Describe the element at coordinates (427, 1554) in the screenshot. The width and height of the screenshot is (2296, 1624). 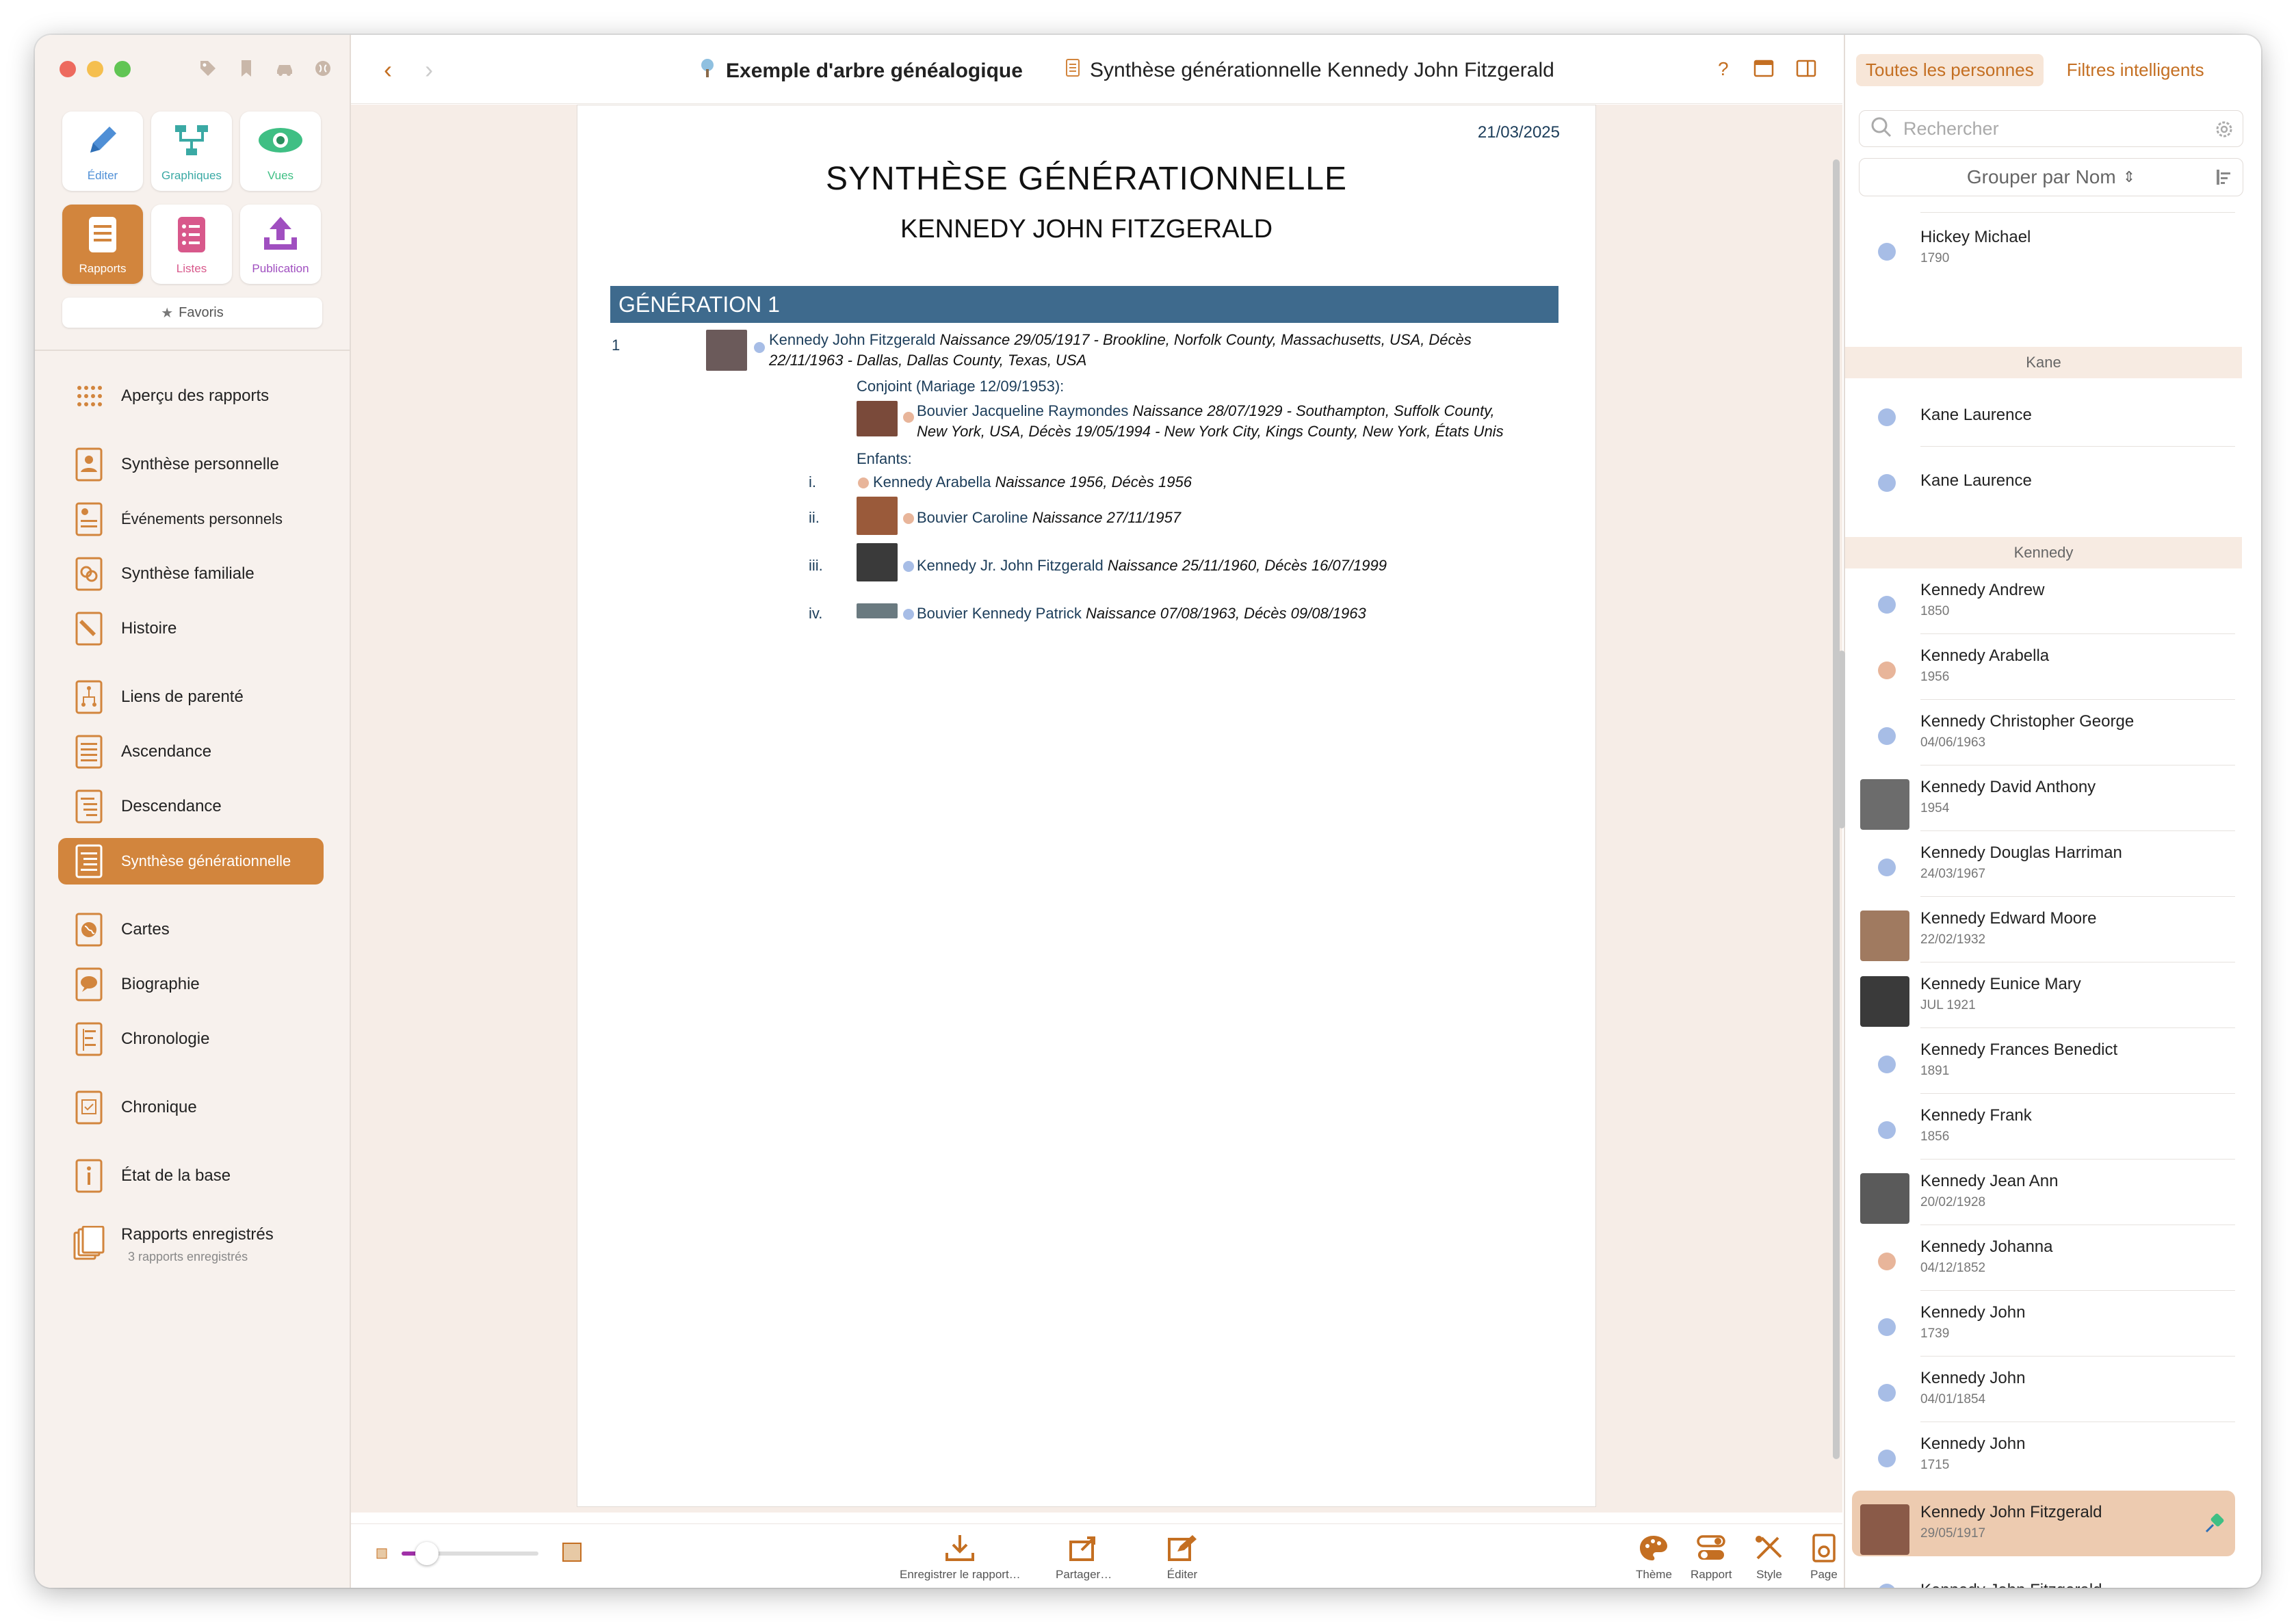
I see `zoom-slider-handle` at that location.